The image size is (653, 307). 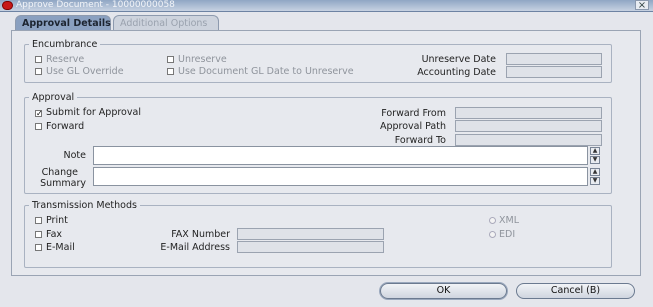 I want to click on close-icon: ×, so click(x=642, y=5).